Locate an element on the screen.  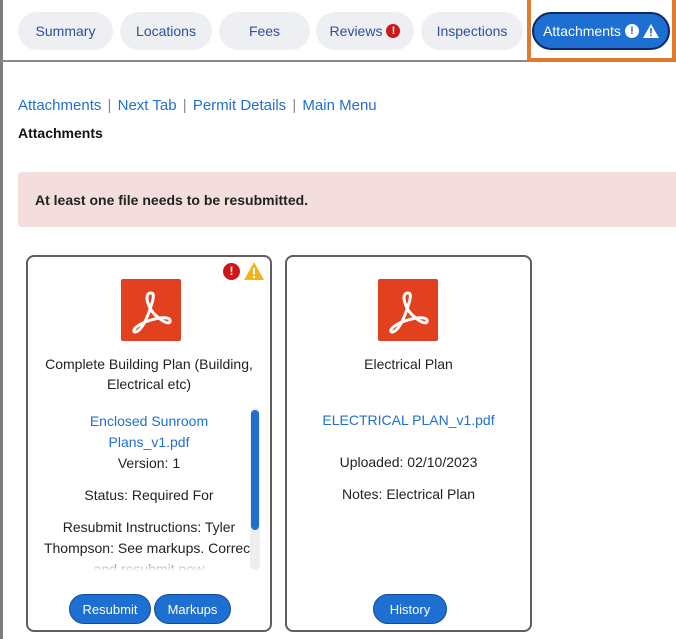
button-label: Resubmit is located at coordinates (110, 609).